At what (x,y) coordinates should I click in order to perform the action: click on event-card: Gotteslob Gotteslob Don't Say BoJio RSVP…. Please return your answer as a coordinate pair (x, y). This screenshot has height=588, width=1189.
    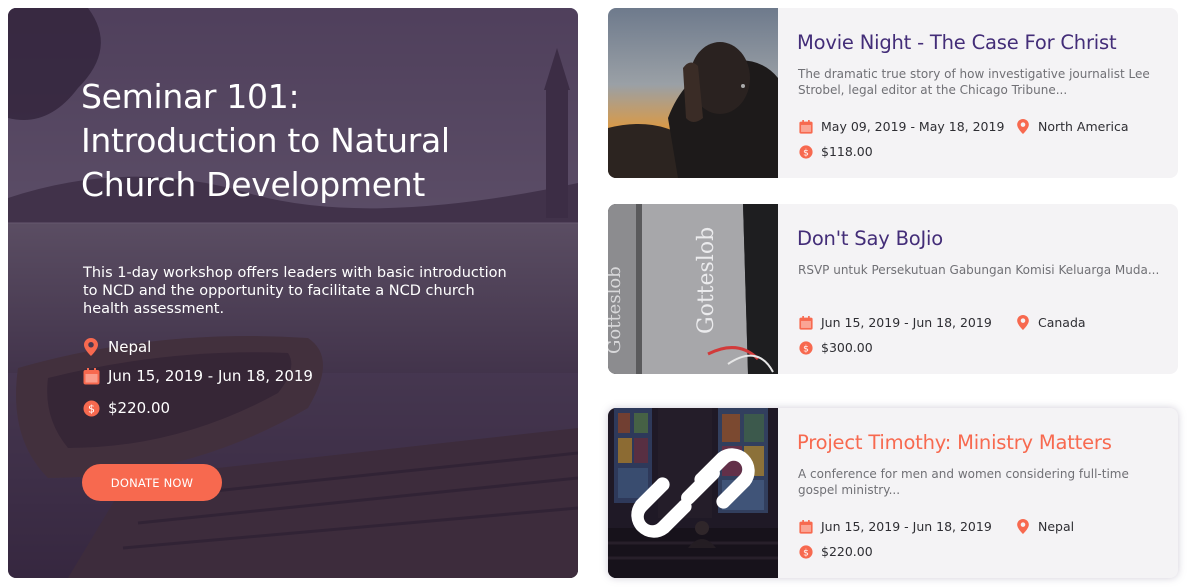
    Looking at the image, I should click on (893, 289).